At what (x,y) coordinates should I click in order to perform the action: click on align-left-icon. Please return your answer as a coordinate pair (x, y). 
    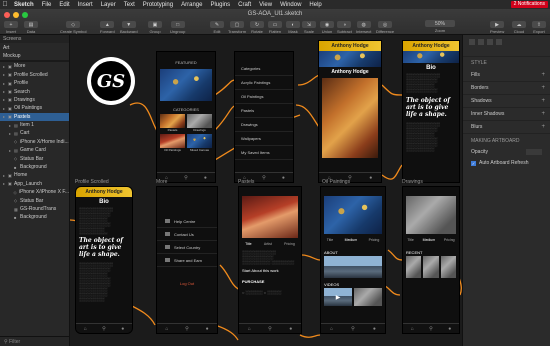
    Looking at the image, I should click on (472, 42).